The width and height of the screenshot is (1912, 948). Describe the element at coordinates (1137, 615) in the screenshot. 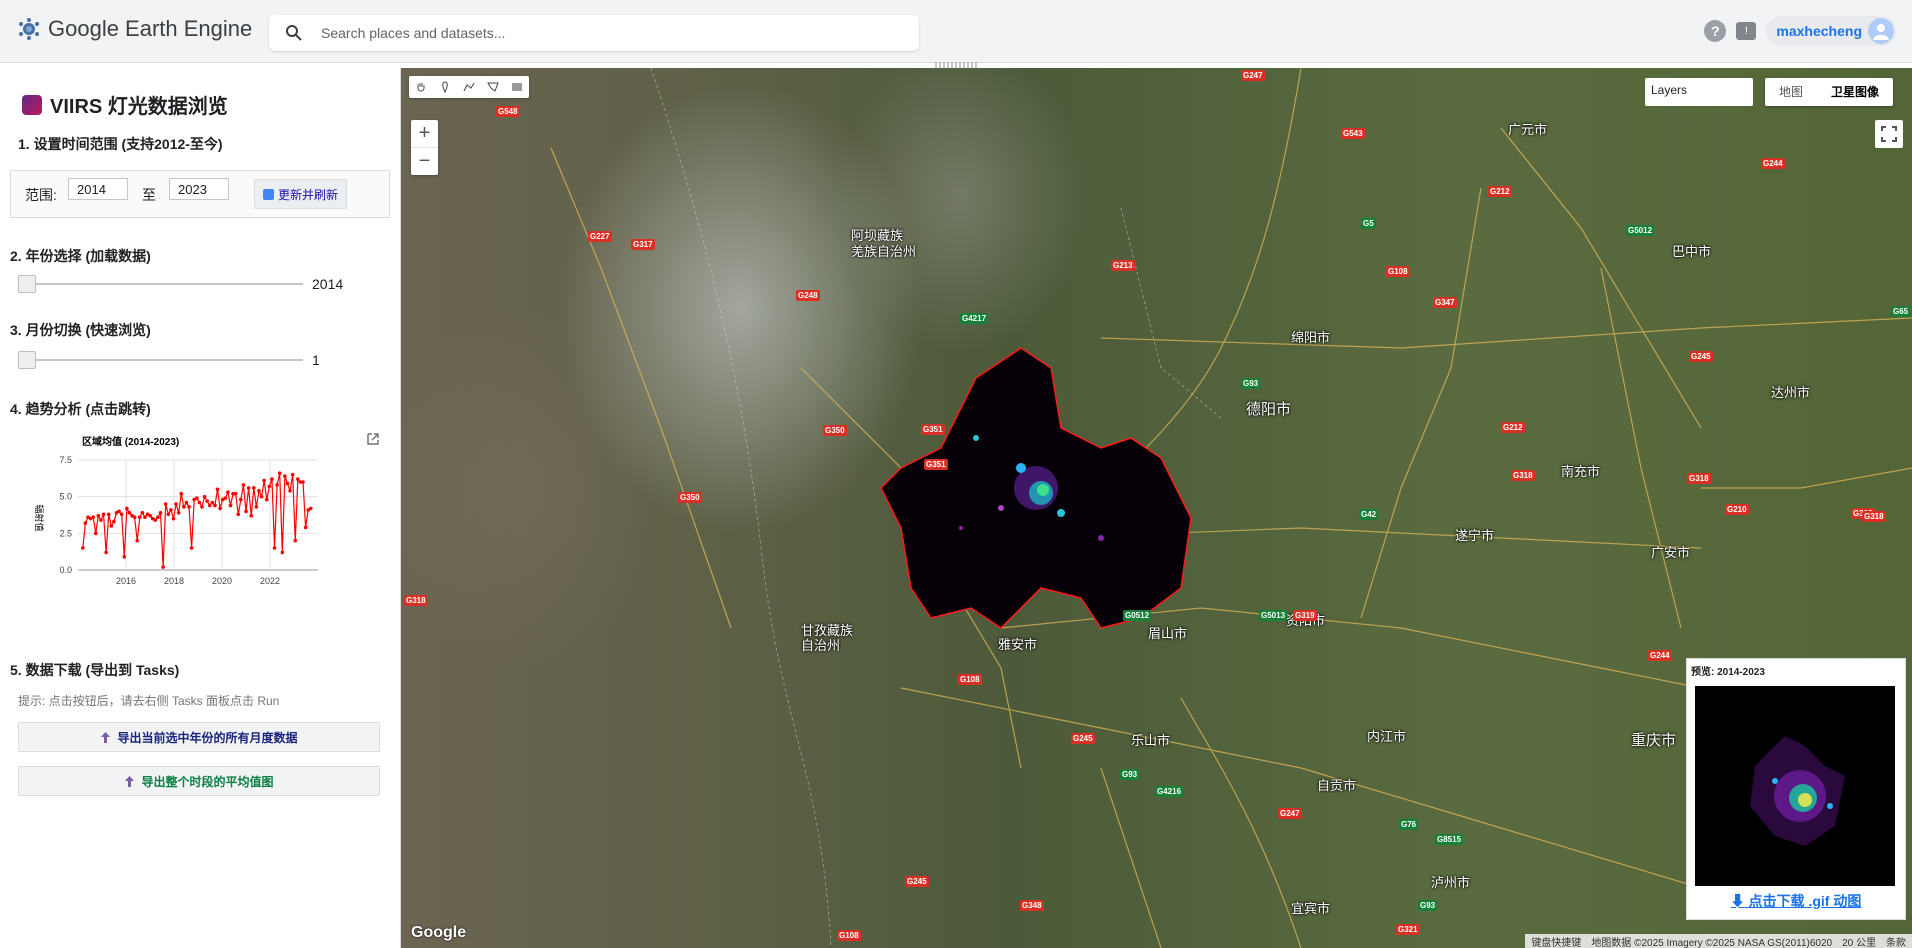

I see `route-tag: G0512` at that location.